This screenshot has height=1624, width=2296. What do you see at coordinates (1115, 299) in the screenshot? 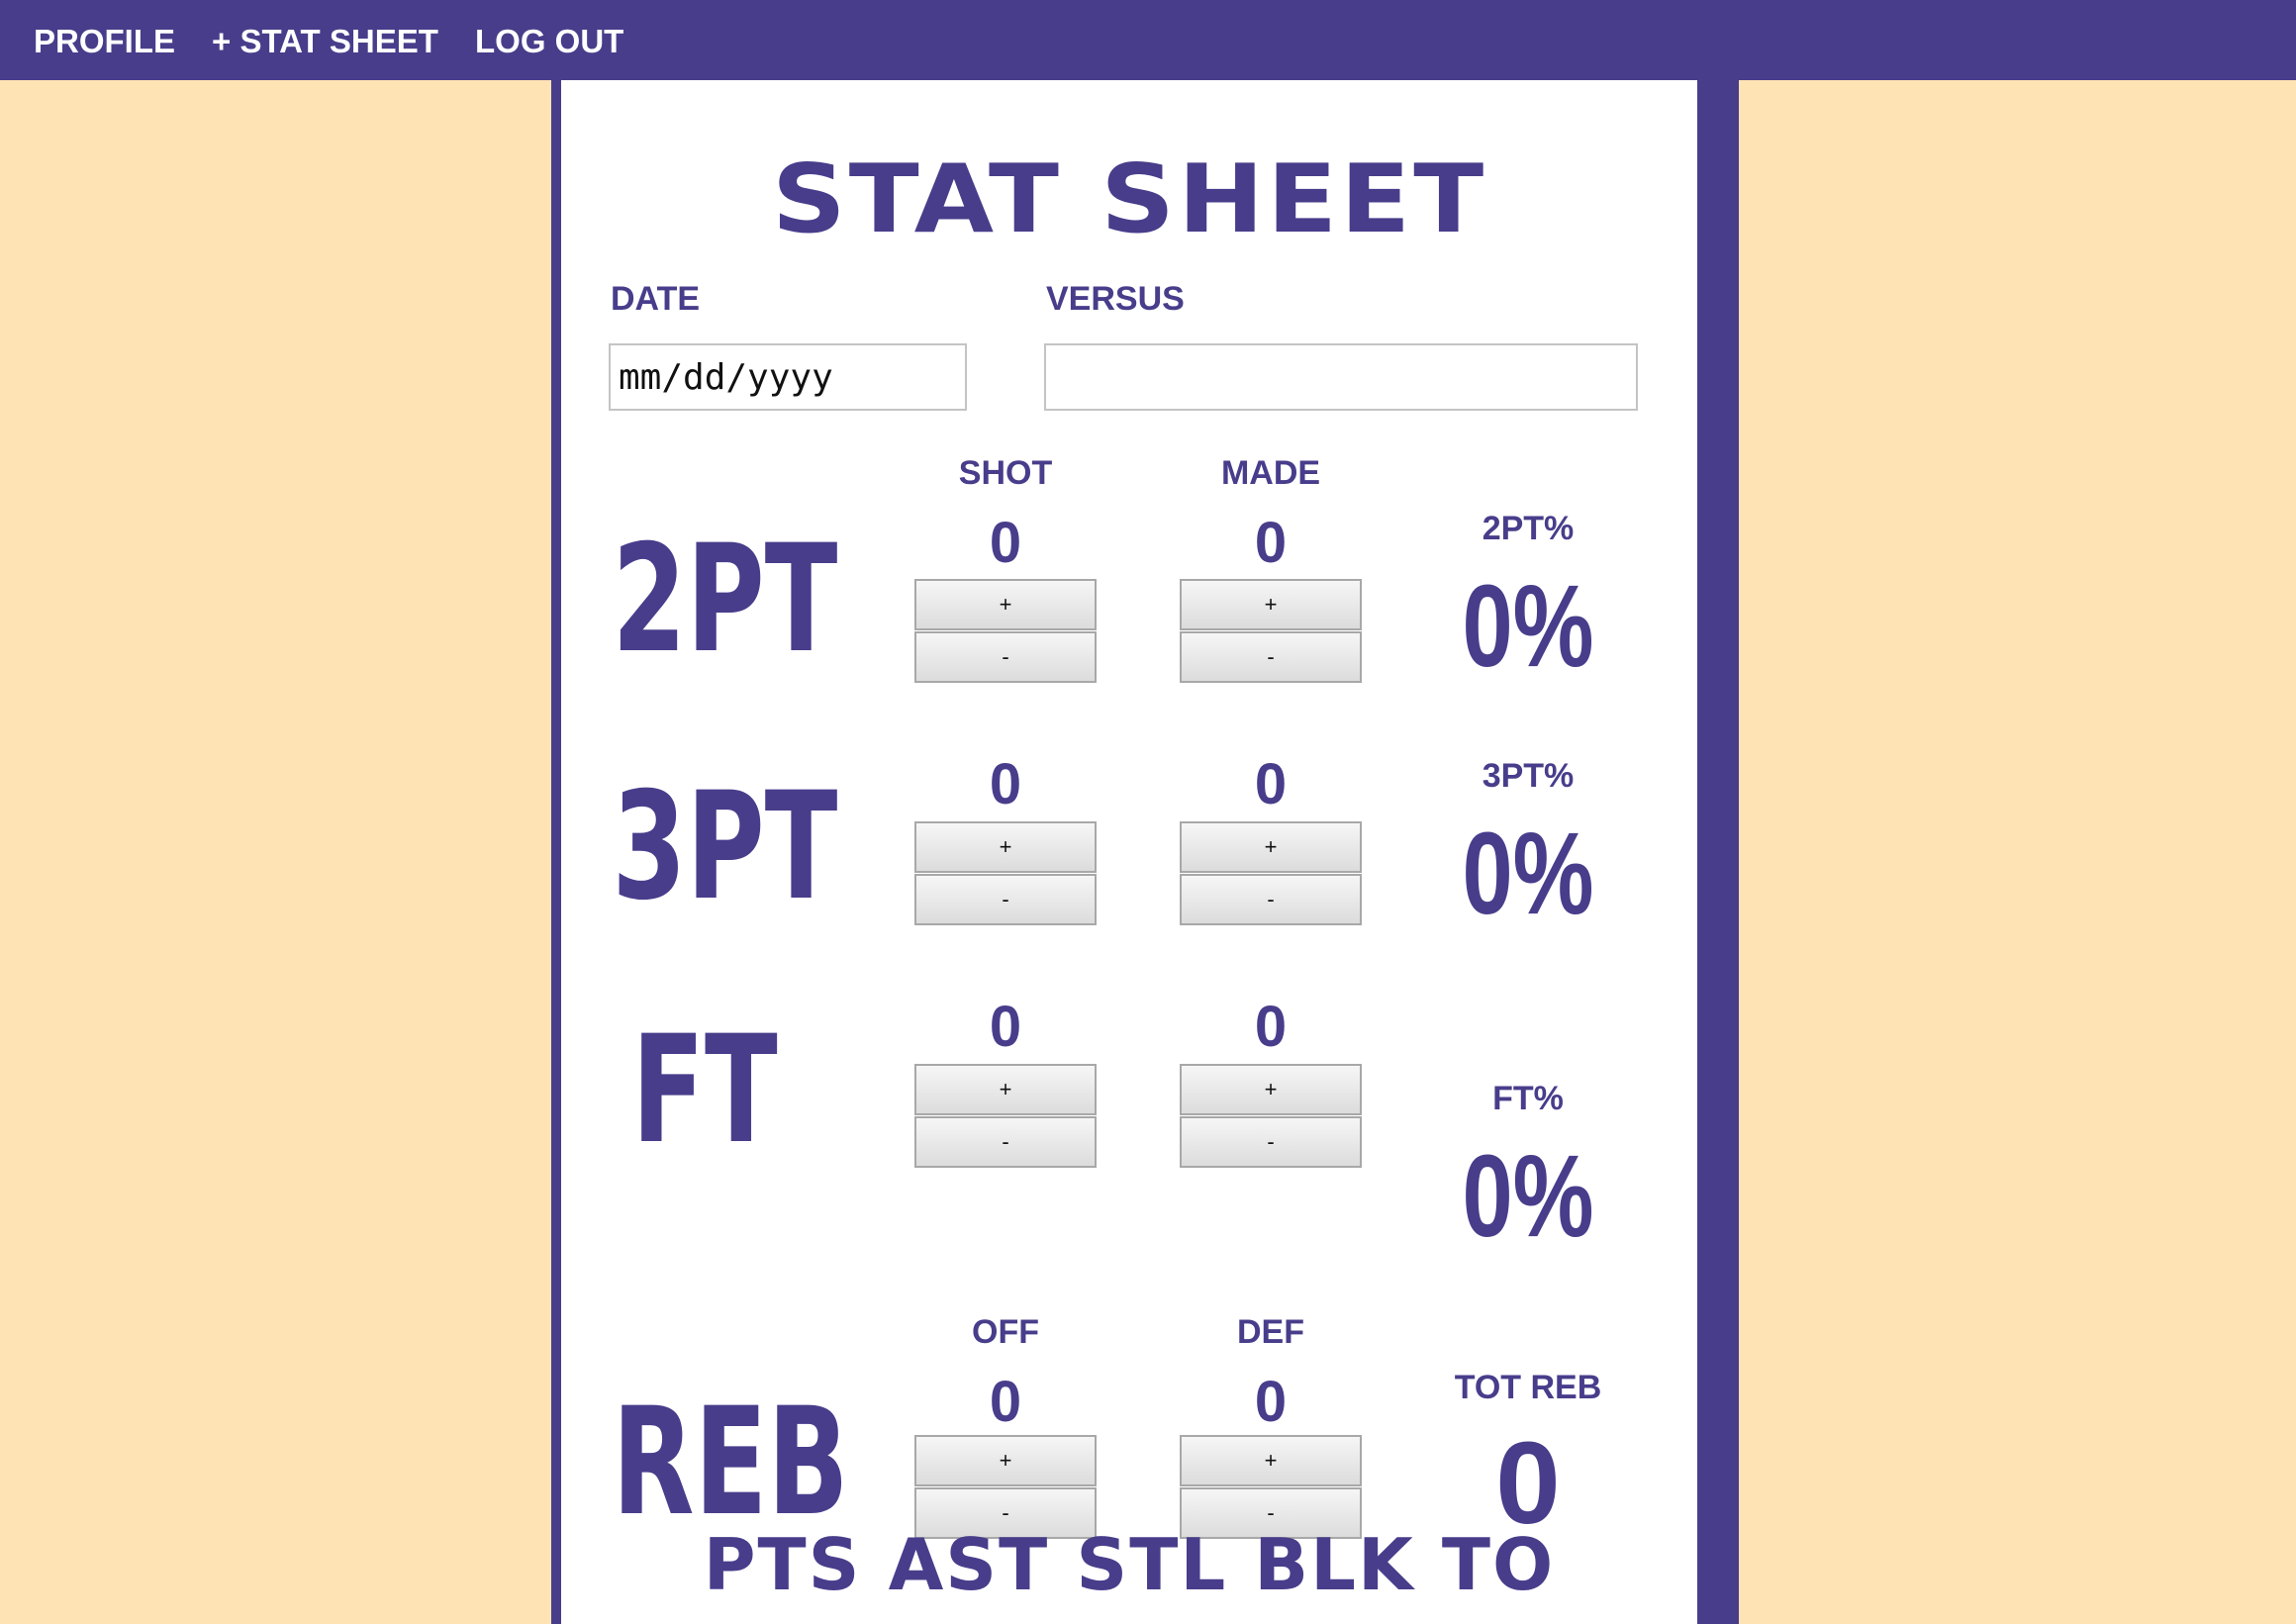
I see `versus-label: VERSUS` at bounding box center [1115, 299].